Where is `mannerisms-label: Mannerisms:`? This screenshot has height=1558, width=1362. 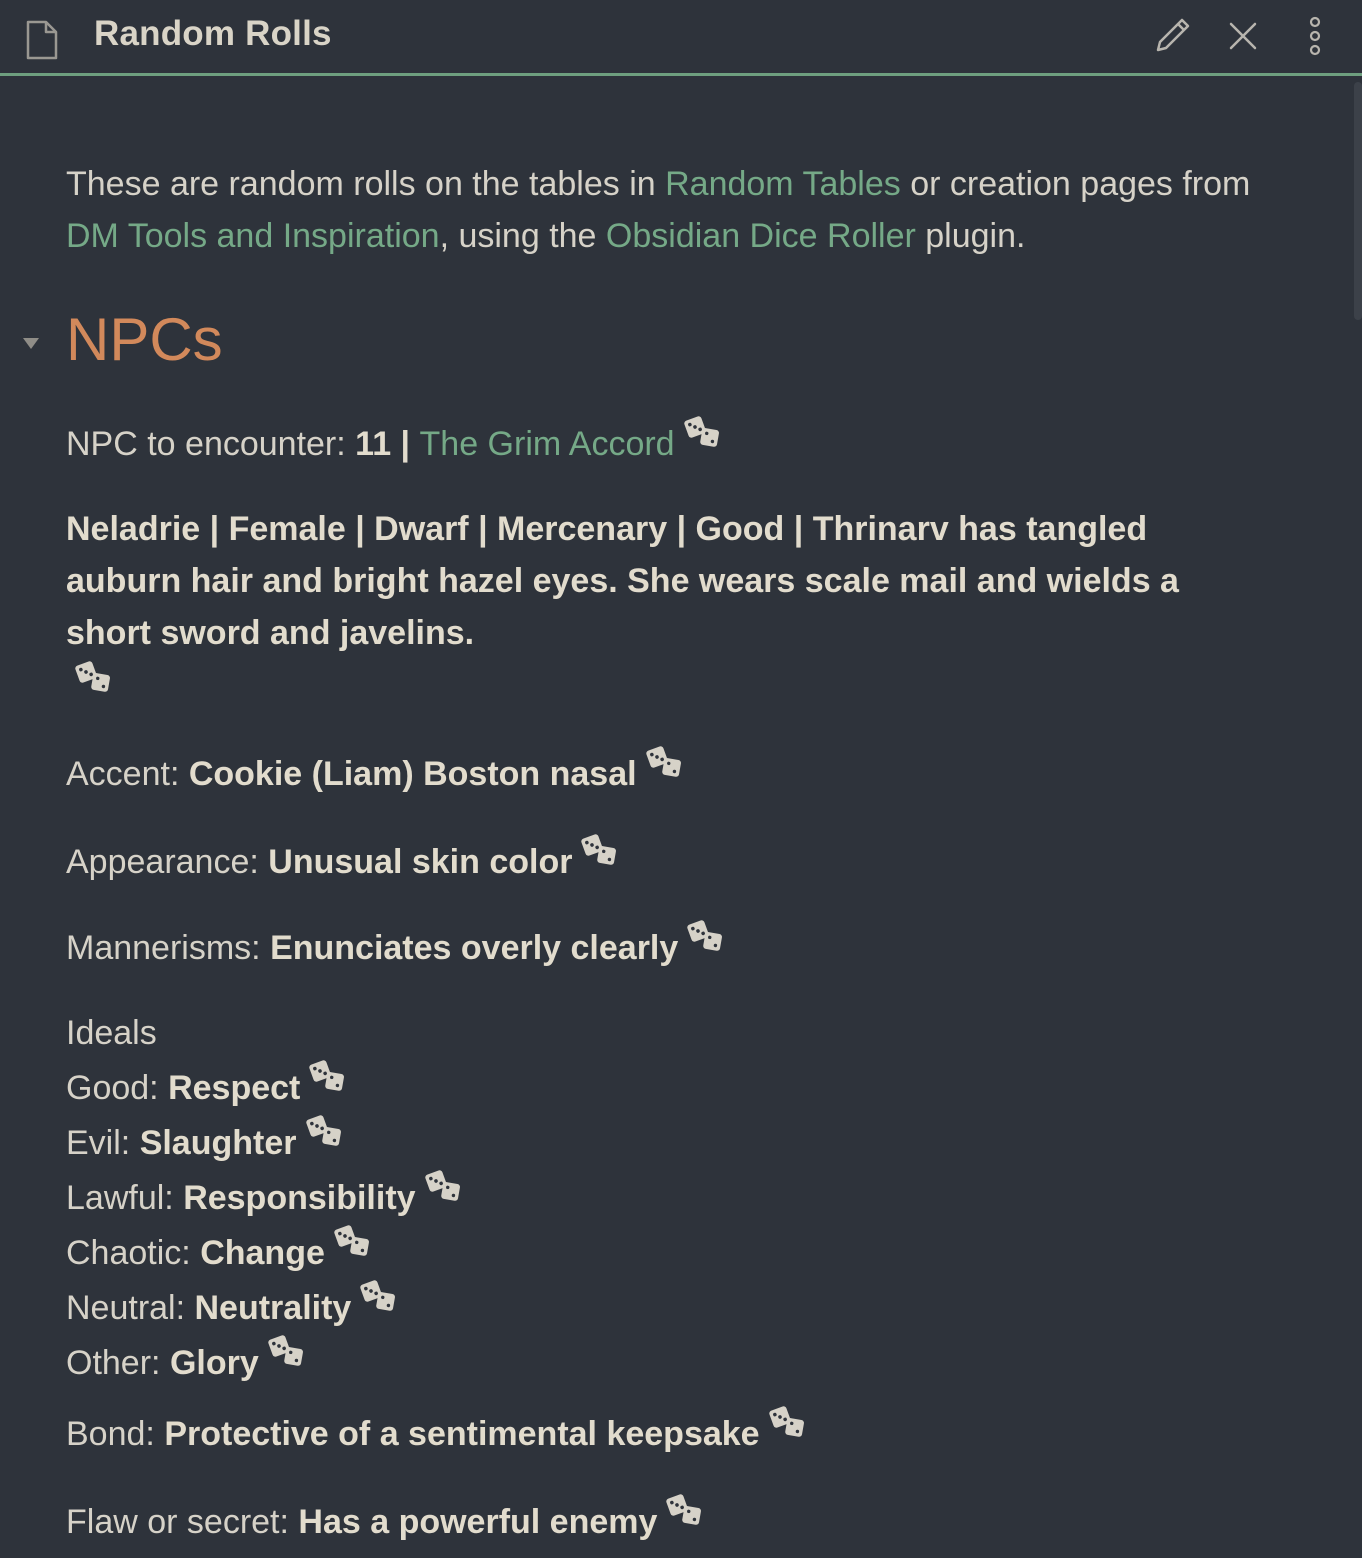
mannerisms-label: Mannerisms: is located at coordinates (168, 948).